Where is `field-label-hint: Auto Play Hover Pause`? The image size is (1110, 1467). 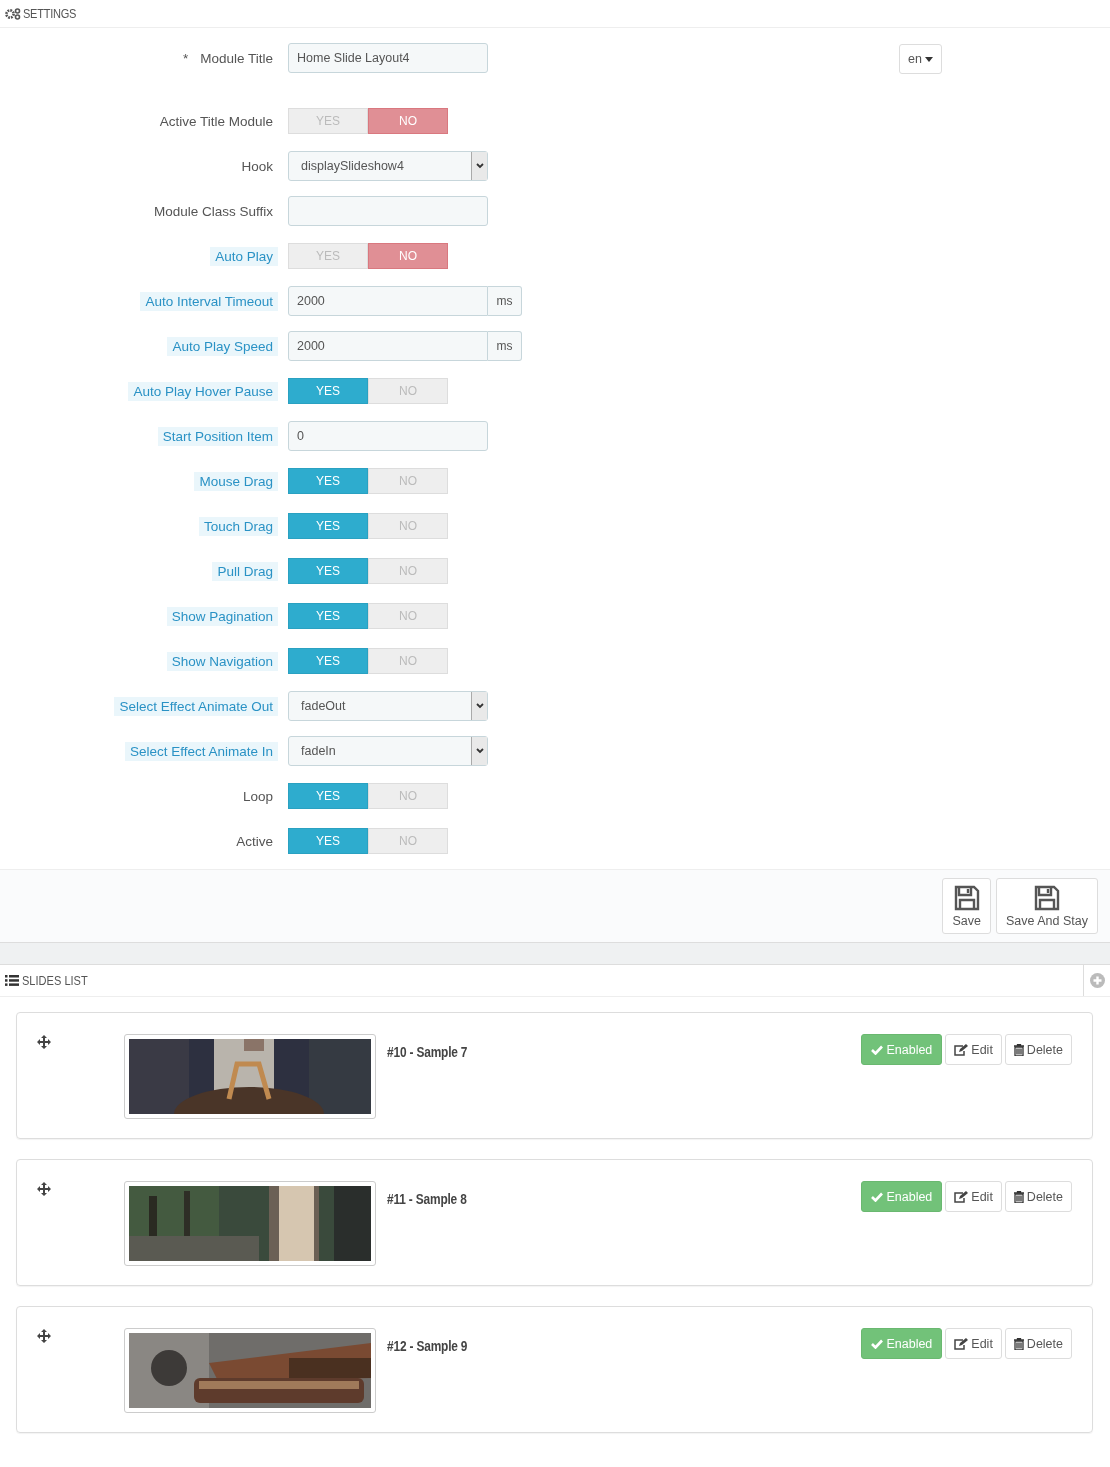
field-label-hint: Auto Play Hover Pause is located at coordinates (203, 391).